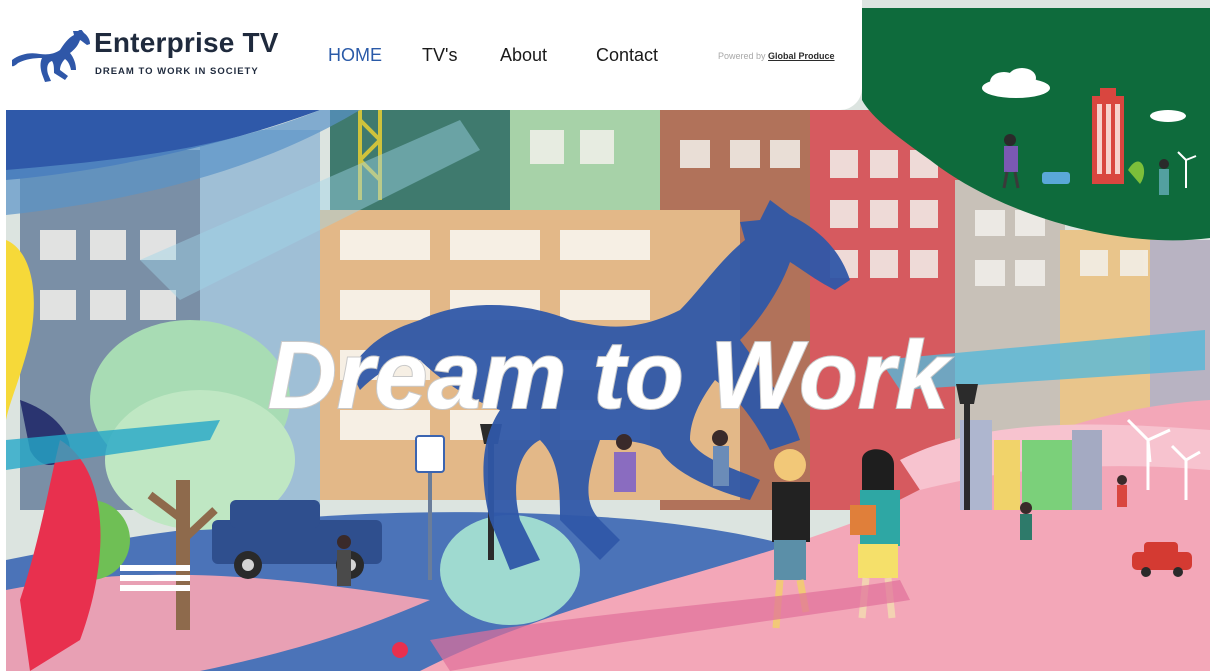 The width and height of the screenshot is (1210, 671). Describe the element at coordinates (610, 375) in the screenshot. I see `hero-headline: Dream to Work` at that location.